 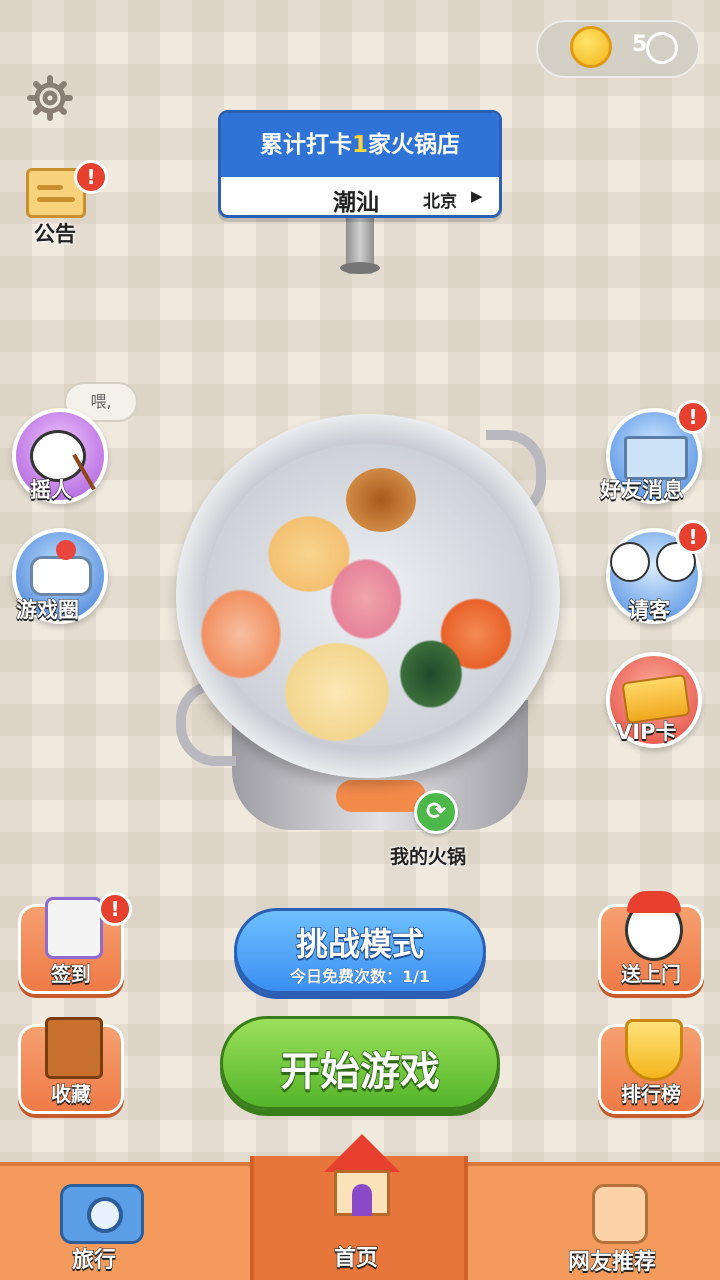 What do you see at coordinates (646, 732) in the screenshot?
I see `vip-card-label: VIP卡` at bounding box center [646, 732].